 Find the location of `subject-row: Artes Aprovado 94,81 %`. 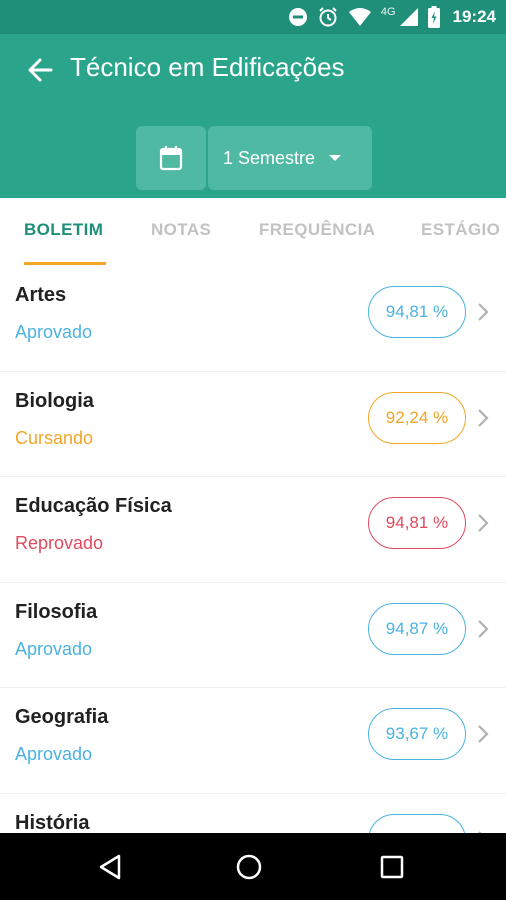

subject-row: Artes Aprovado 94,81 % is located at coordinates (253, 319).